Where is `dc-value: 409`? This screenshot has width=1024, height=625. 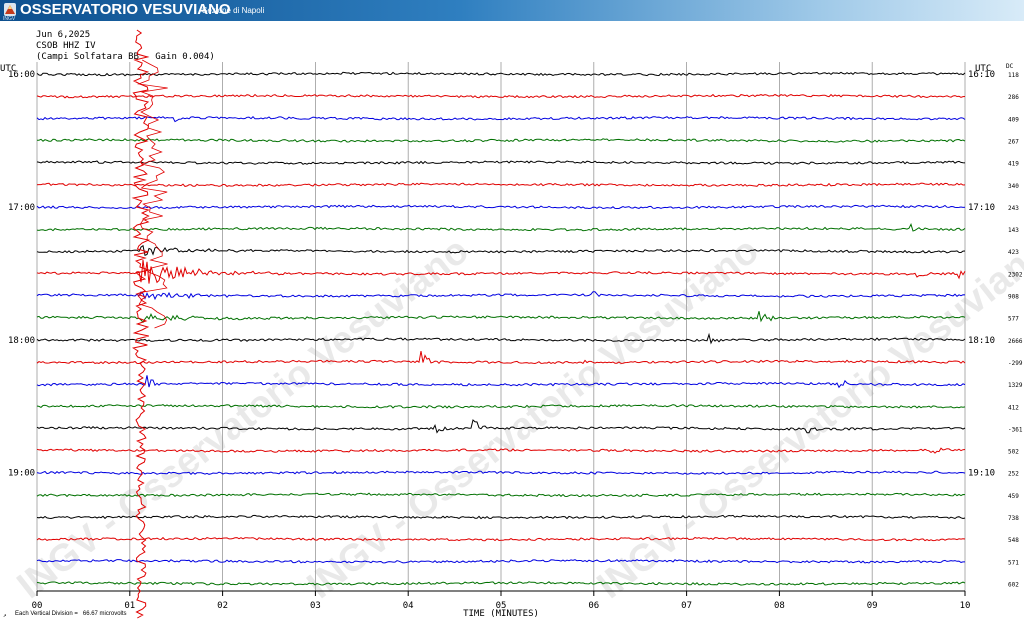
dc-value: 409 is located at coordinates (1013, 119).